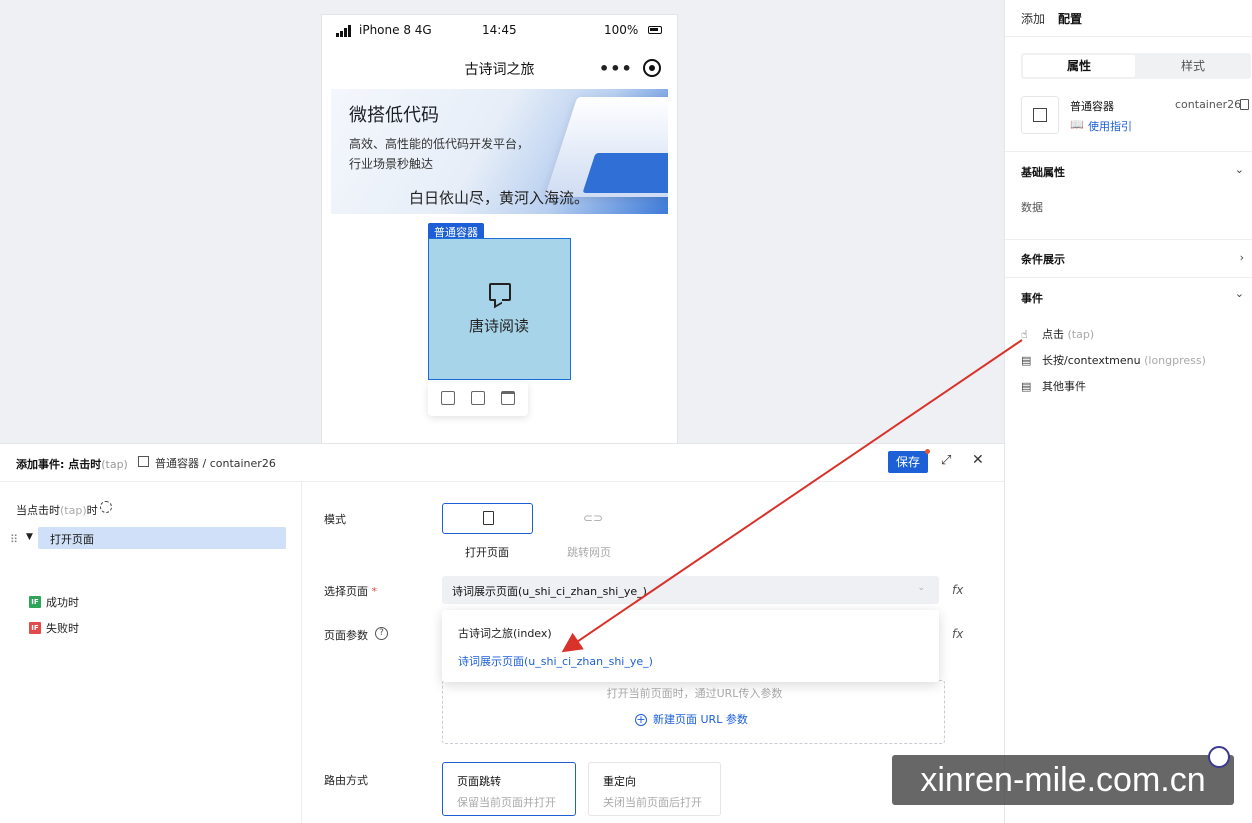  Describe the element at coordinates (14, 539) in the screenshot. I see `drag-handle-icon: ⠿` at that location.